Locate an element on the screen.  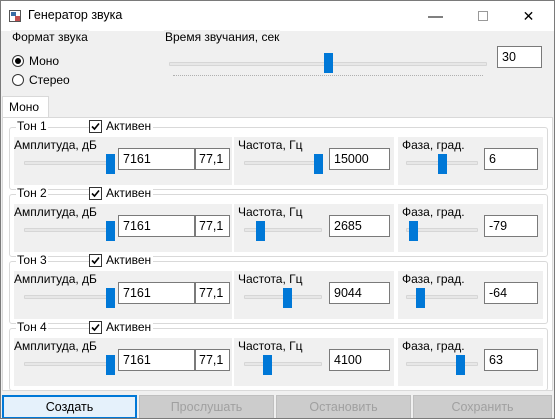
duration-slider is located at coordinates (328, 69).